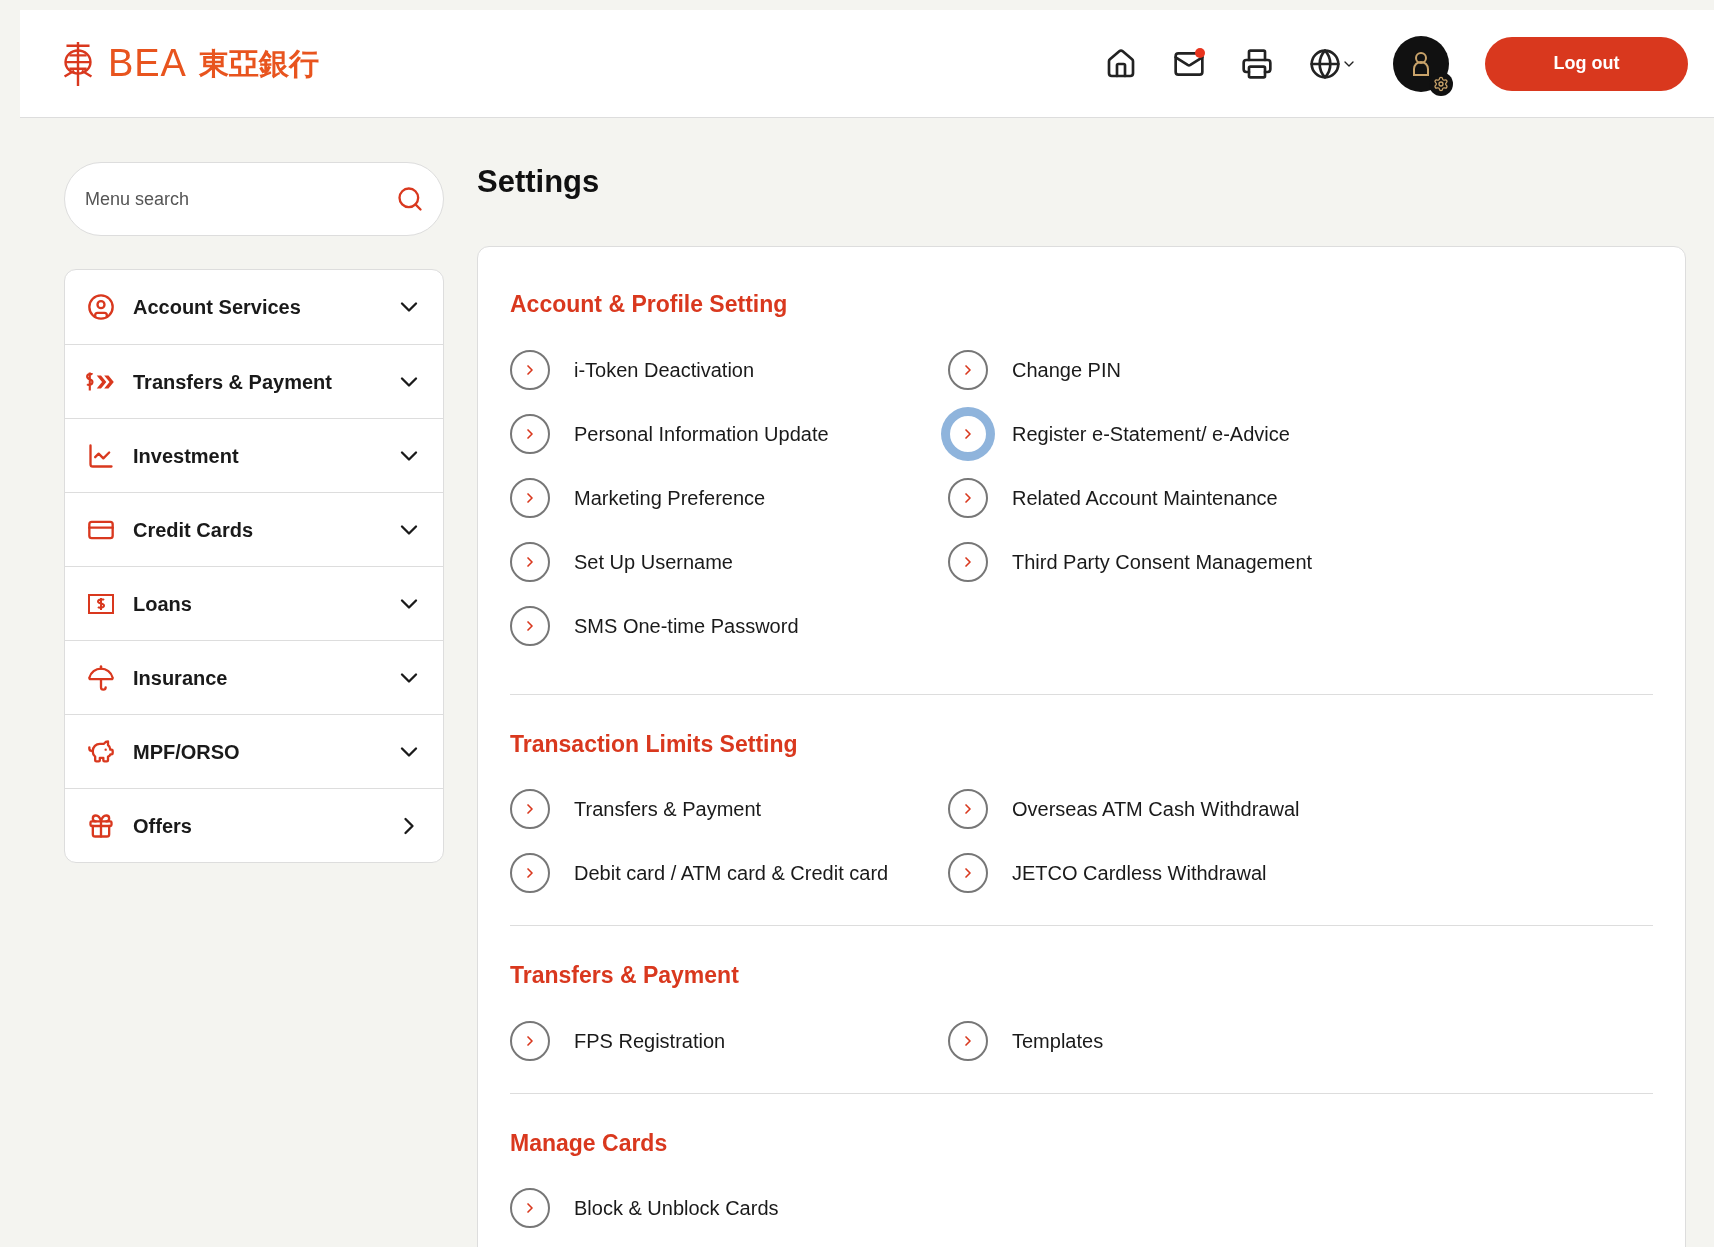  What do you see at coordinates (589, 1143) in the screenshot?
I see `section-title: Manage Cards` at bounding box center [589, 1143].